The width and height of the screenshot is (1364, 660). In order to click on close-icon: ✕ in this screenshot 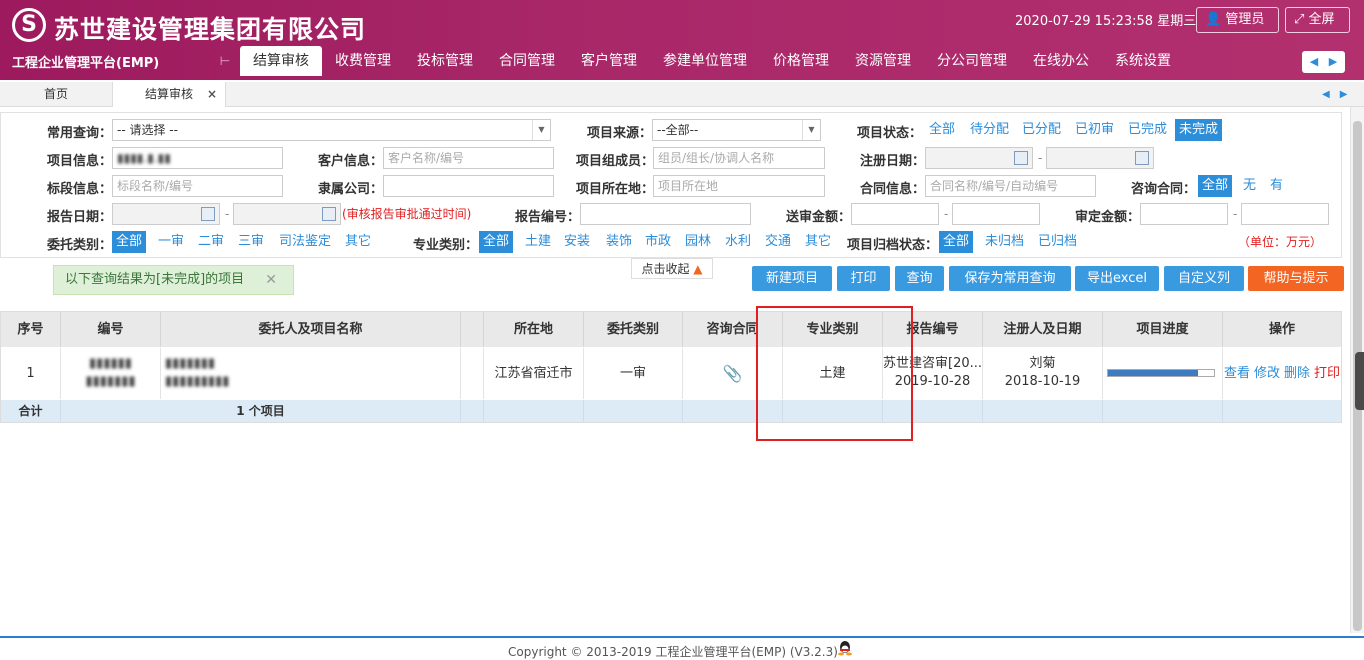, I will do `click(271, 280)`.